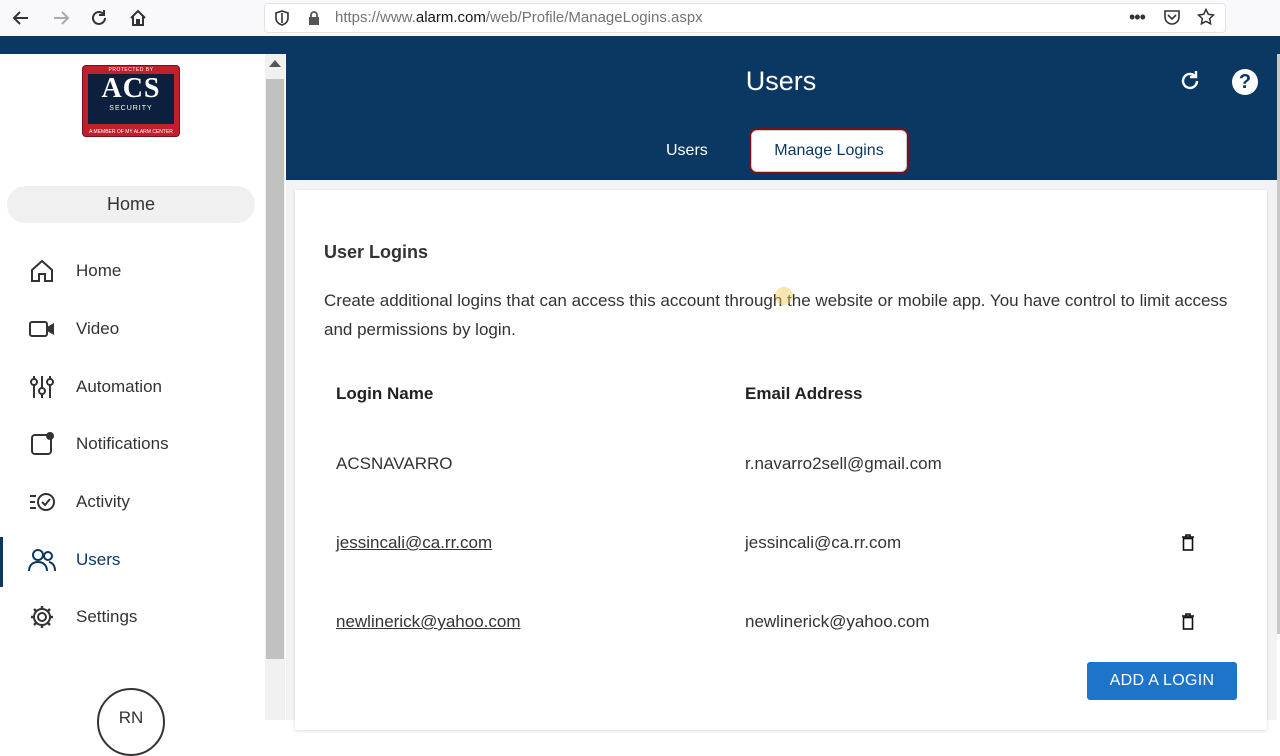 The width and height of the screenshot is (1280, 756). Describe the element at coordinates (640, 45) in the screenshot. I see `top-strip` at that location.